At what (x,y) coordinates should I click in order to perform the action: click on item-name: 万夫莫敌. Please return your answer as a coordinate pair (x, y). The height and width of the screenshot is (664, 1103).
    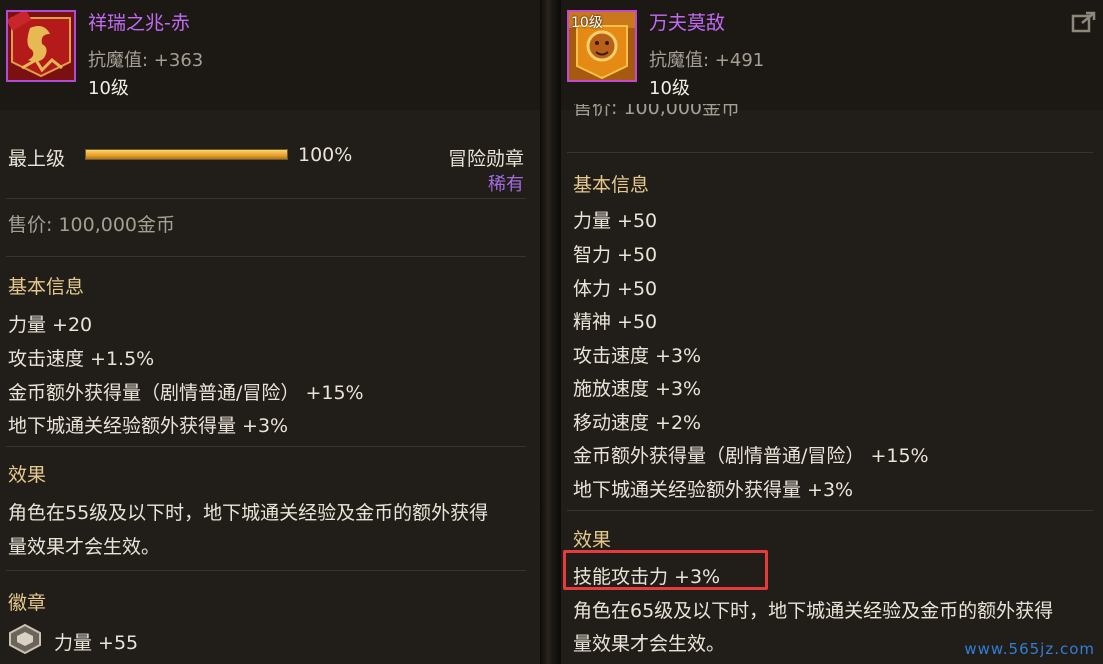
    Looking at the image, I should click on (687, 23).